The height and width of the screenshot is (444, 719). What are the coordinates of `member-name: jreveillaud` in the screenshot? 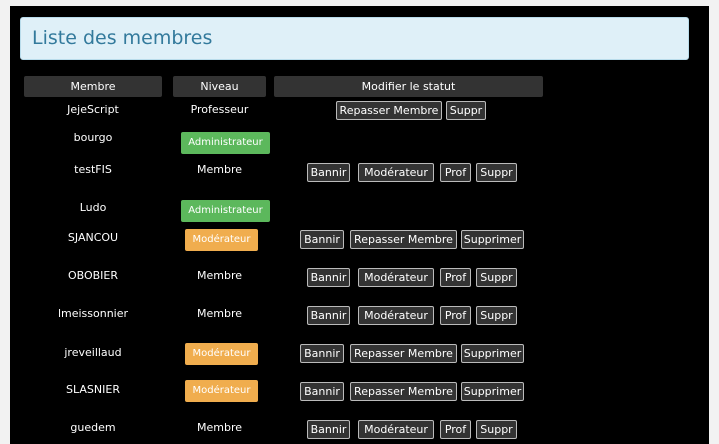 It's located at (93, 352).